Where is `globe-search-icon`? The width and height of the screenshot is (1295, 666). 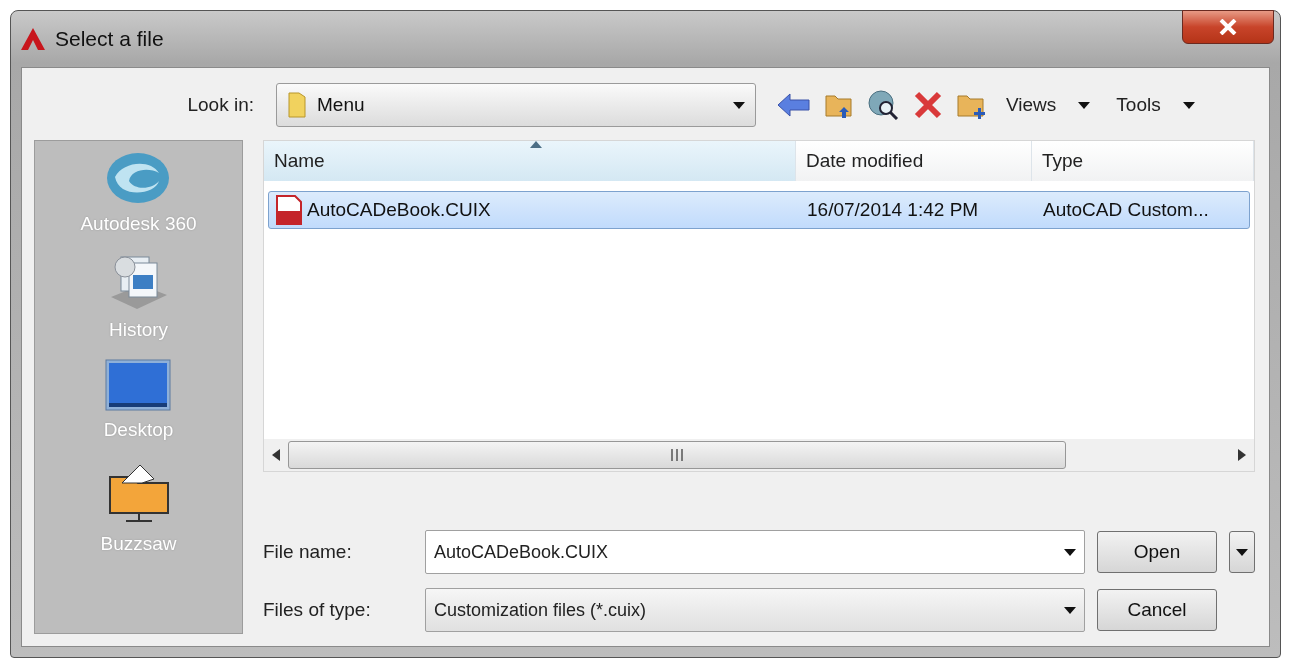 globe-search-icon is located at coordinates (884, 105).